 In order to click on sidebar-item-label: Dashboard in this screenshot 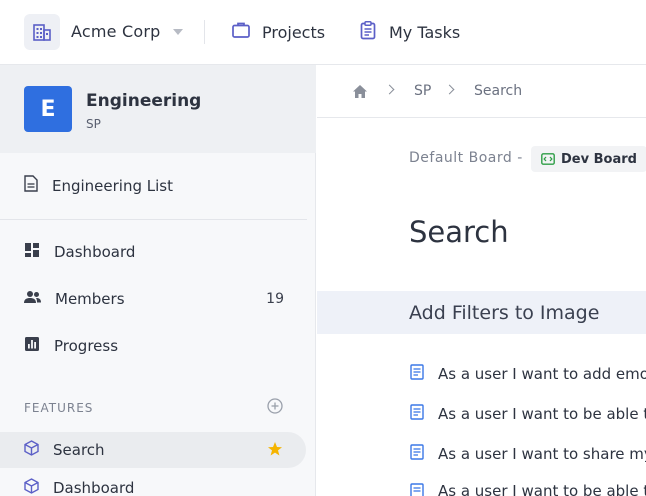, I will do `click(95, 252)`.